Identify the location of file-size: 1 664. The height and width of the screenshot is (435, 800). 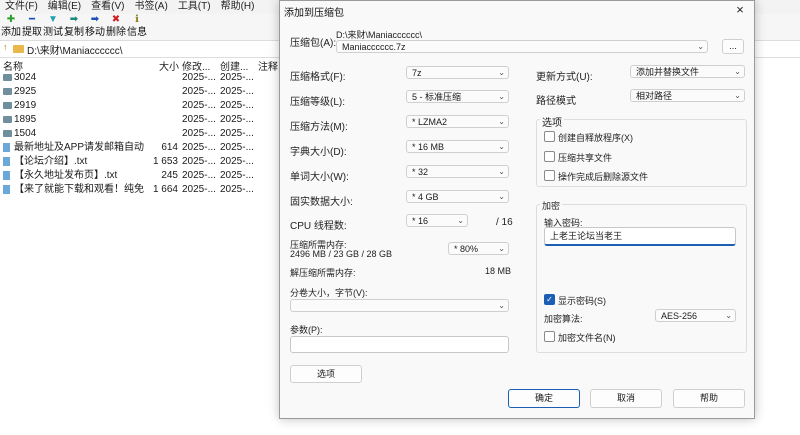
(165, 189).